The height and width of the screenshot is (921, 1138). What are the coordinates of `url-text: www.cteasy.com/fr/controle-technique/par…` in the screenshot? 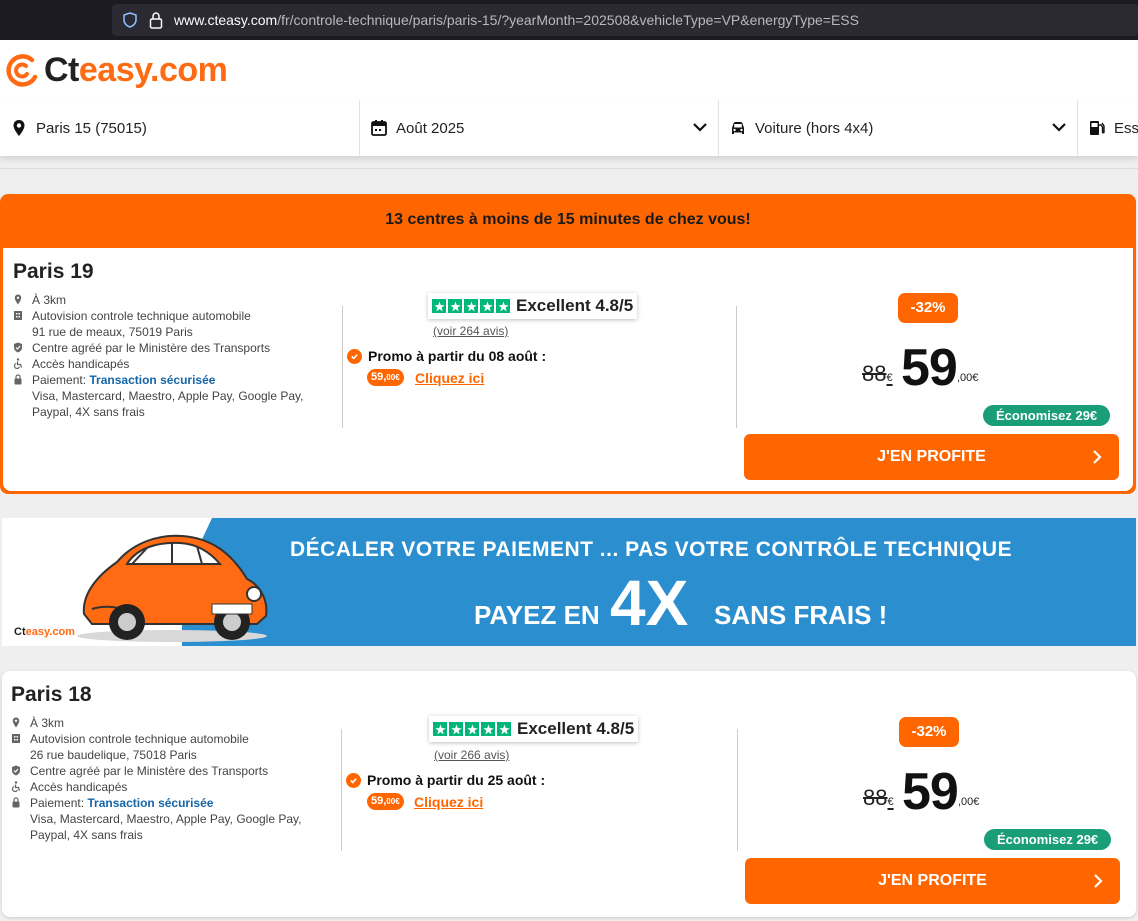 It's located at (516, 20).